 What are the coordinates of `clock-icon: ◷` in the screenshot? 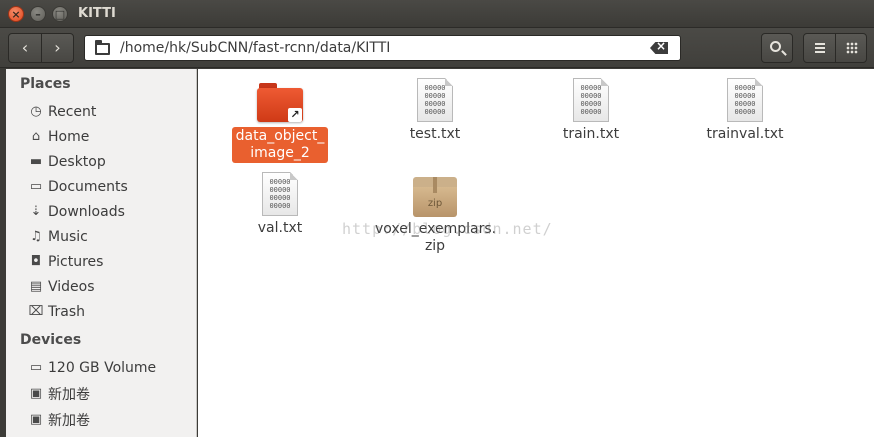 It's located at (36, 111).